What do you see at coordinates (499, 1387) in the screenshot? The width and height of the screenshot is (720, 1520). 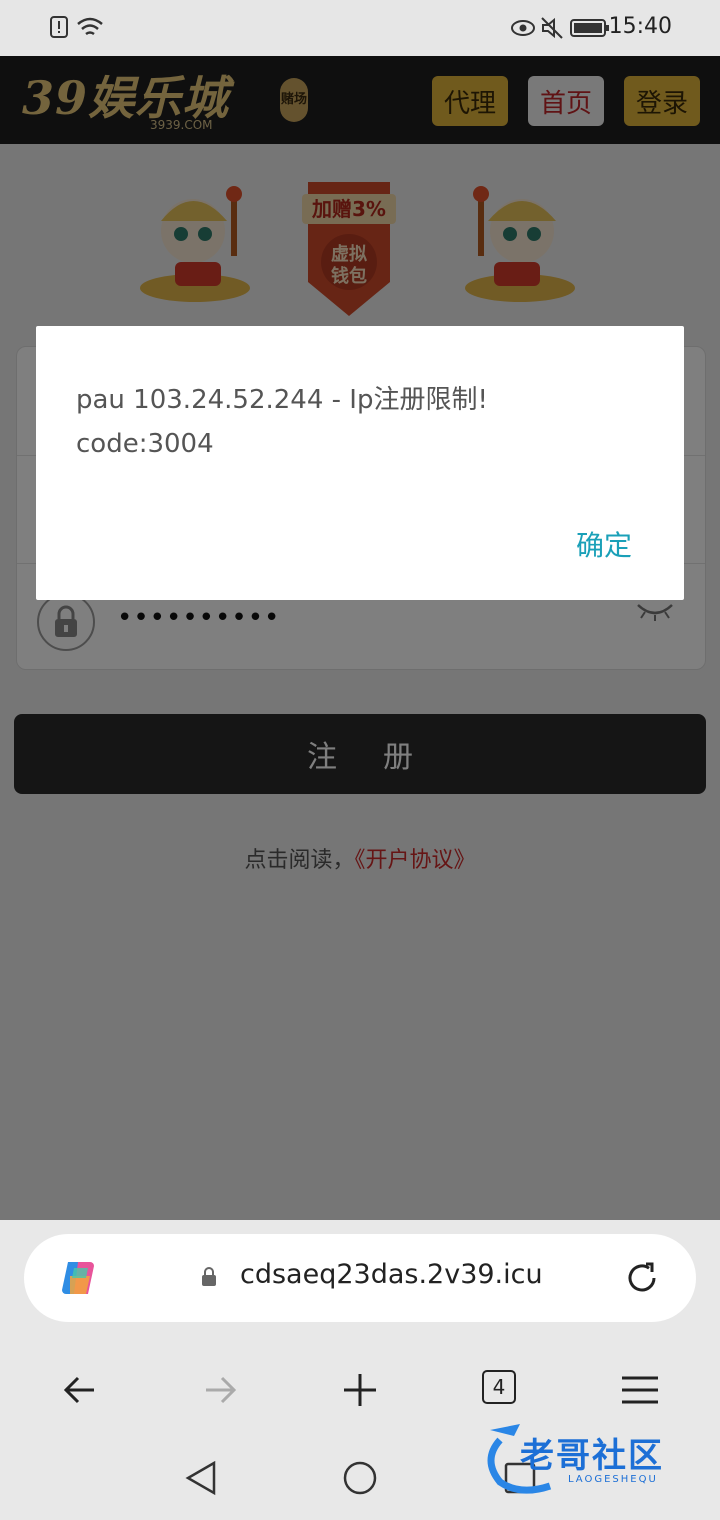 I see `tabs-count-button: 4` at bounding box center [499, 1387].